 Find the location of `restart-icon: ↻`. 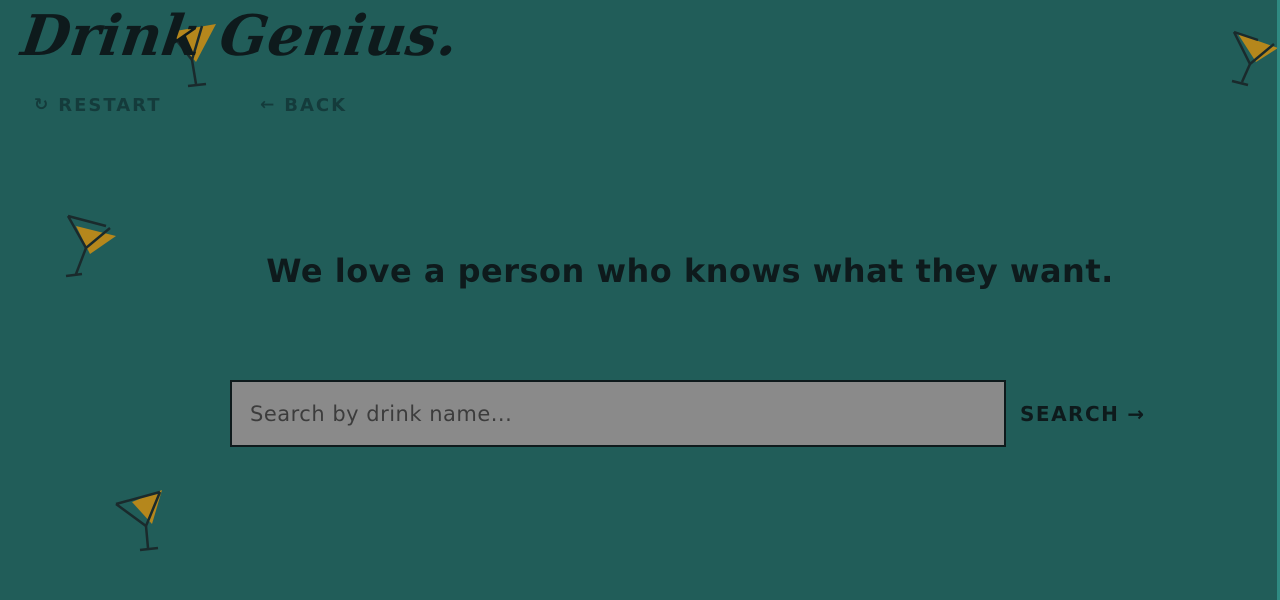

restart-icon: ↻ is located at coordinates (42, 104).